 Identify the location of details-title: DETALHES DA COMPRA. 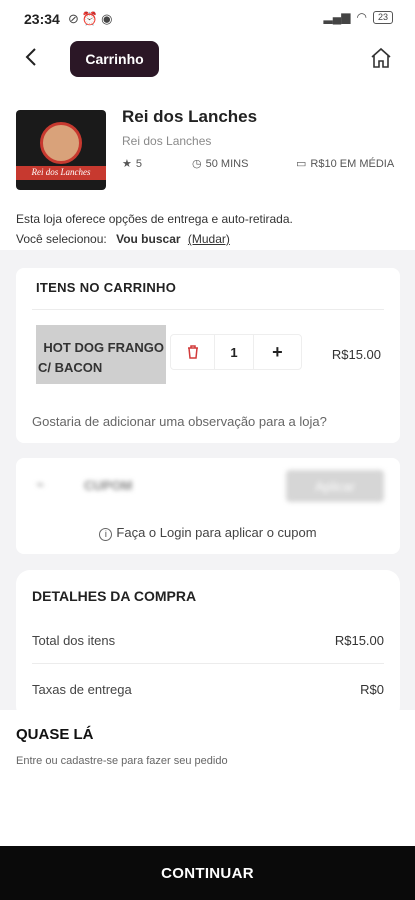
(114, 596).